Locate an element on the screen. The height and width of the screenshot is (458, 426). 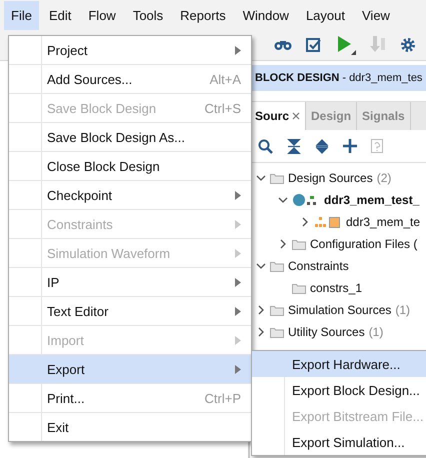
tree-item-label: constrs_1 is located at coordinates (336, 288).